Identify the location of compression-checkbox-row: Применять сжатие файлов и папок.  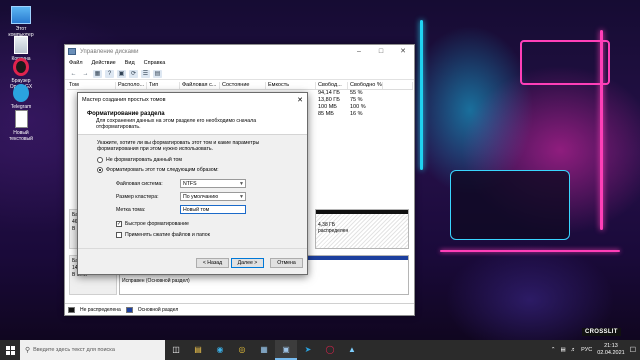
(163, 235).